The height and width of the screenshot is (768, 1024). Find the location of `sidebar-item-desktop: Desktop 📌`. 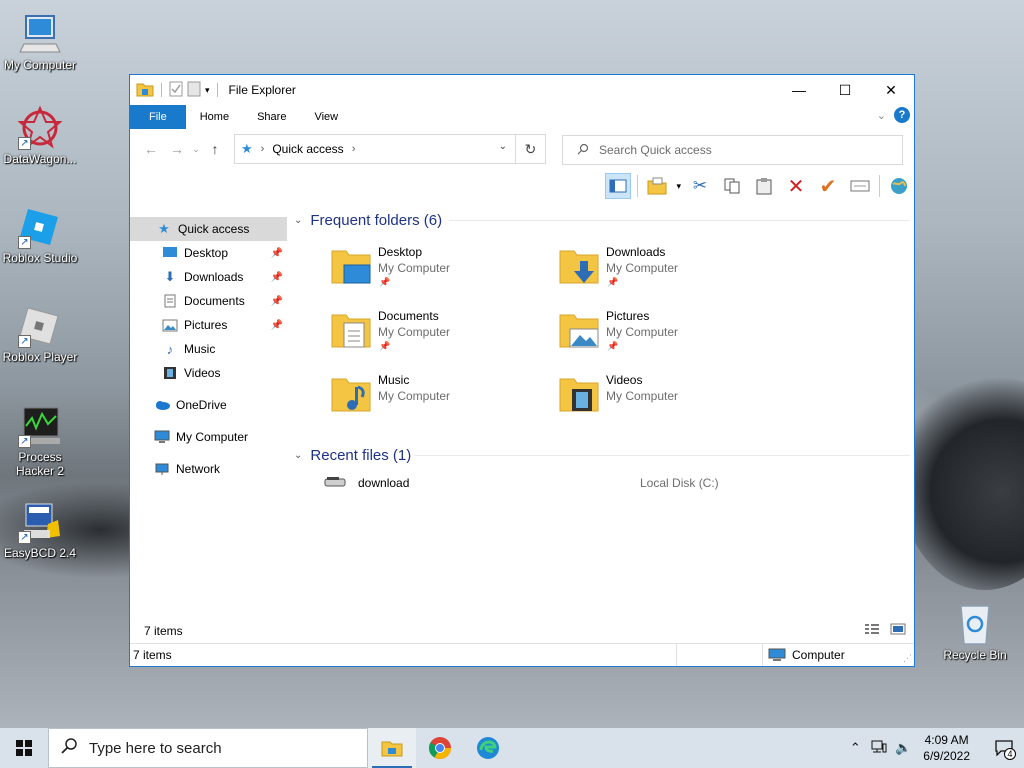

sidebar-item-desktop: Desktop 📌 is located at coordinates (208, 253).